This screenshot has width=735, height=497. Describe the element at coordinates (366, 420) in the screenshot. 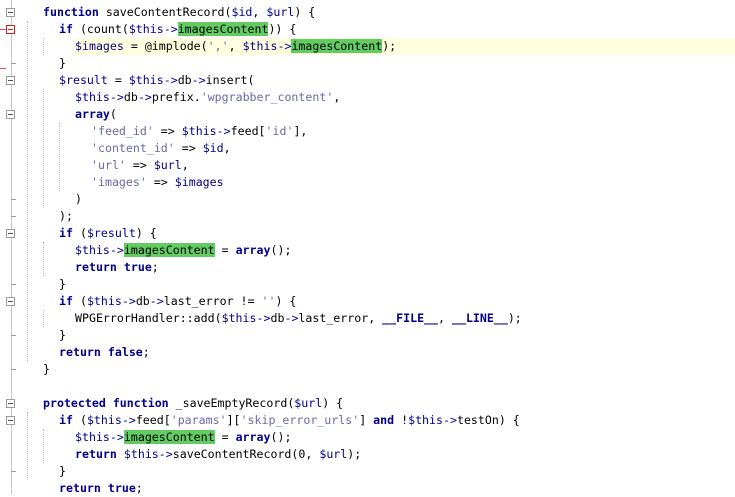

I see `code-token: ]` at that location.